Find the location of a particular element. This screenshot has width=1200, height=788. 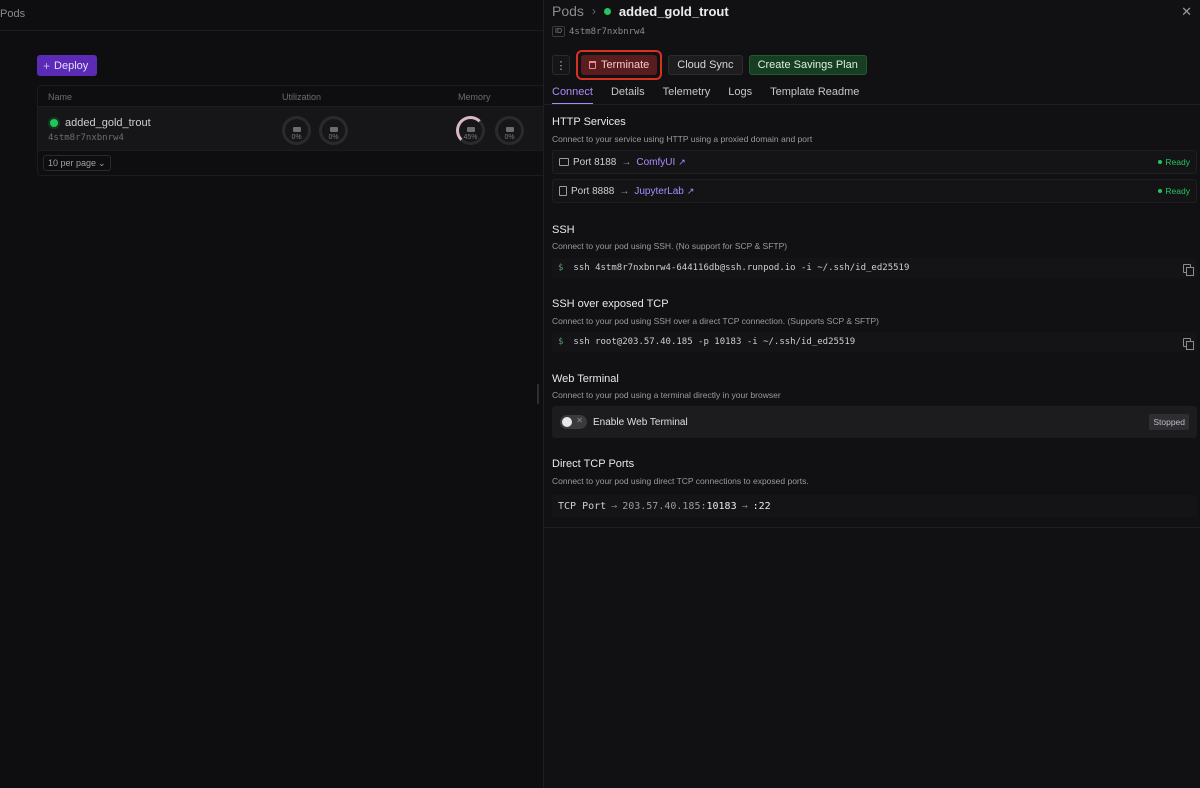

toggle-off-icon: ✕ is located at coordinates (579, 420).